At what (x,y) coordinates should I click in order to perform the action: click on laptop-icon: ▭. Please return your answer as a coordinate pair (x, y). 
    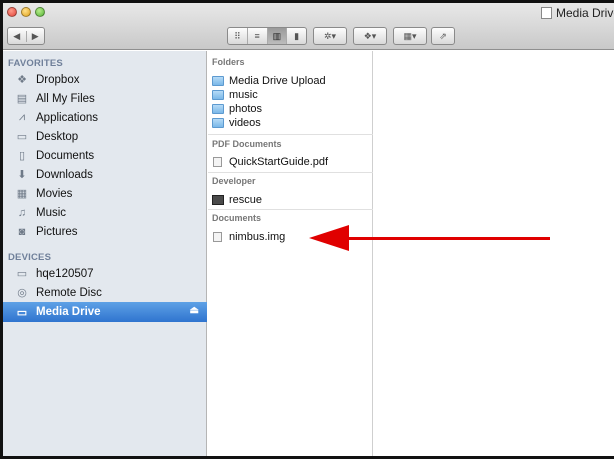
    Looking at the image, I should click on (22, 274).